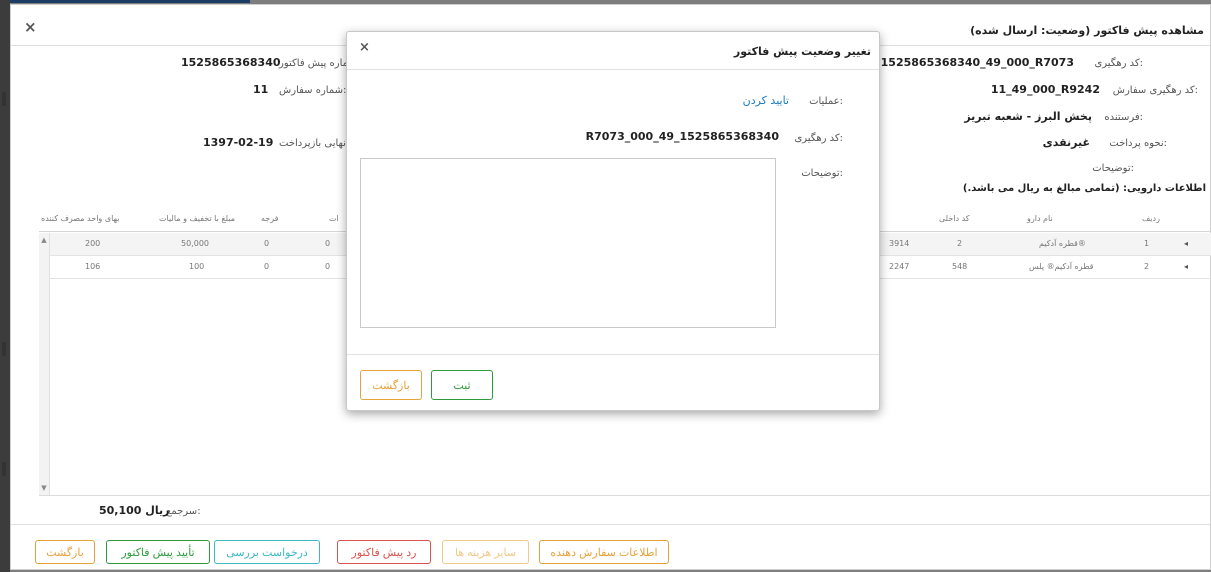 The width and height of the screenshot is (1211, 572). What do you see at coordinates (613, 69) in the screenshot?
I see `modal-divider` at bounding box center [613, 69].